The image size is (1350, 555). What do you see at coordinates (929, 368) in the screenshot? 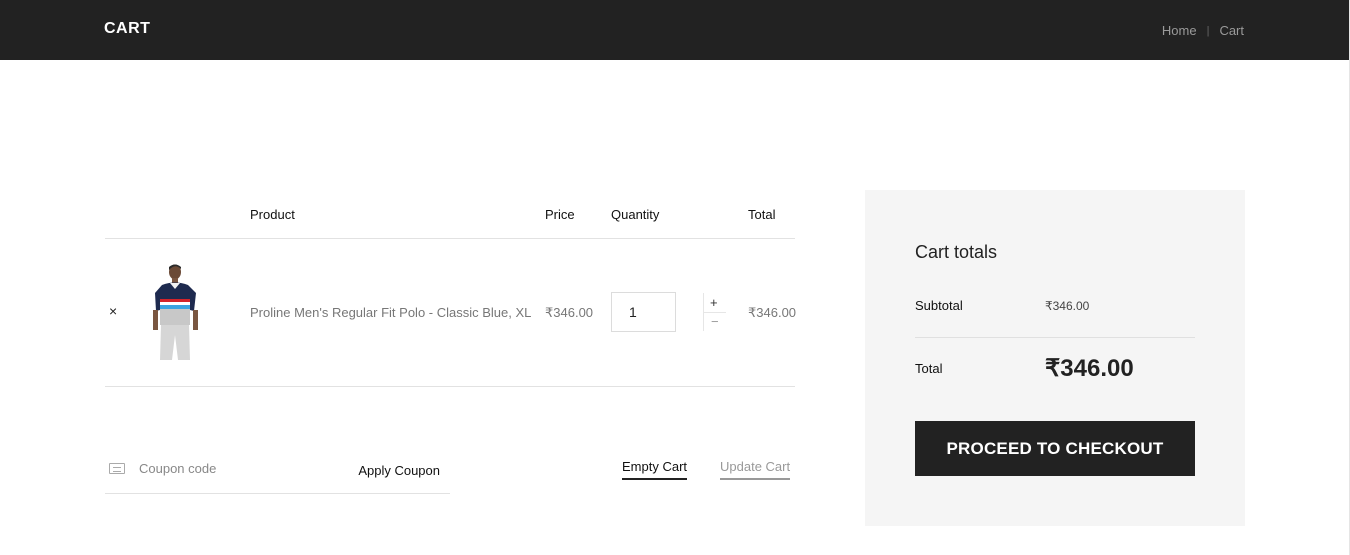
I see `total-label: Total` at bounding box center [929, 368].